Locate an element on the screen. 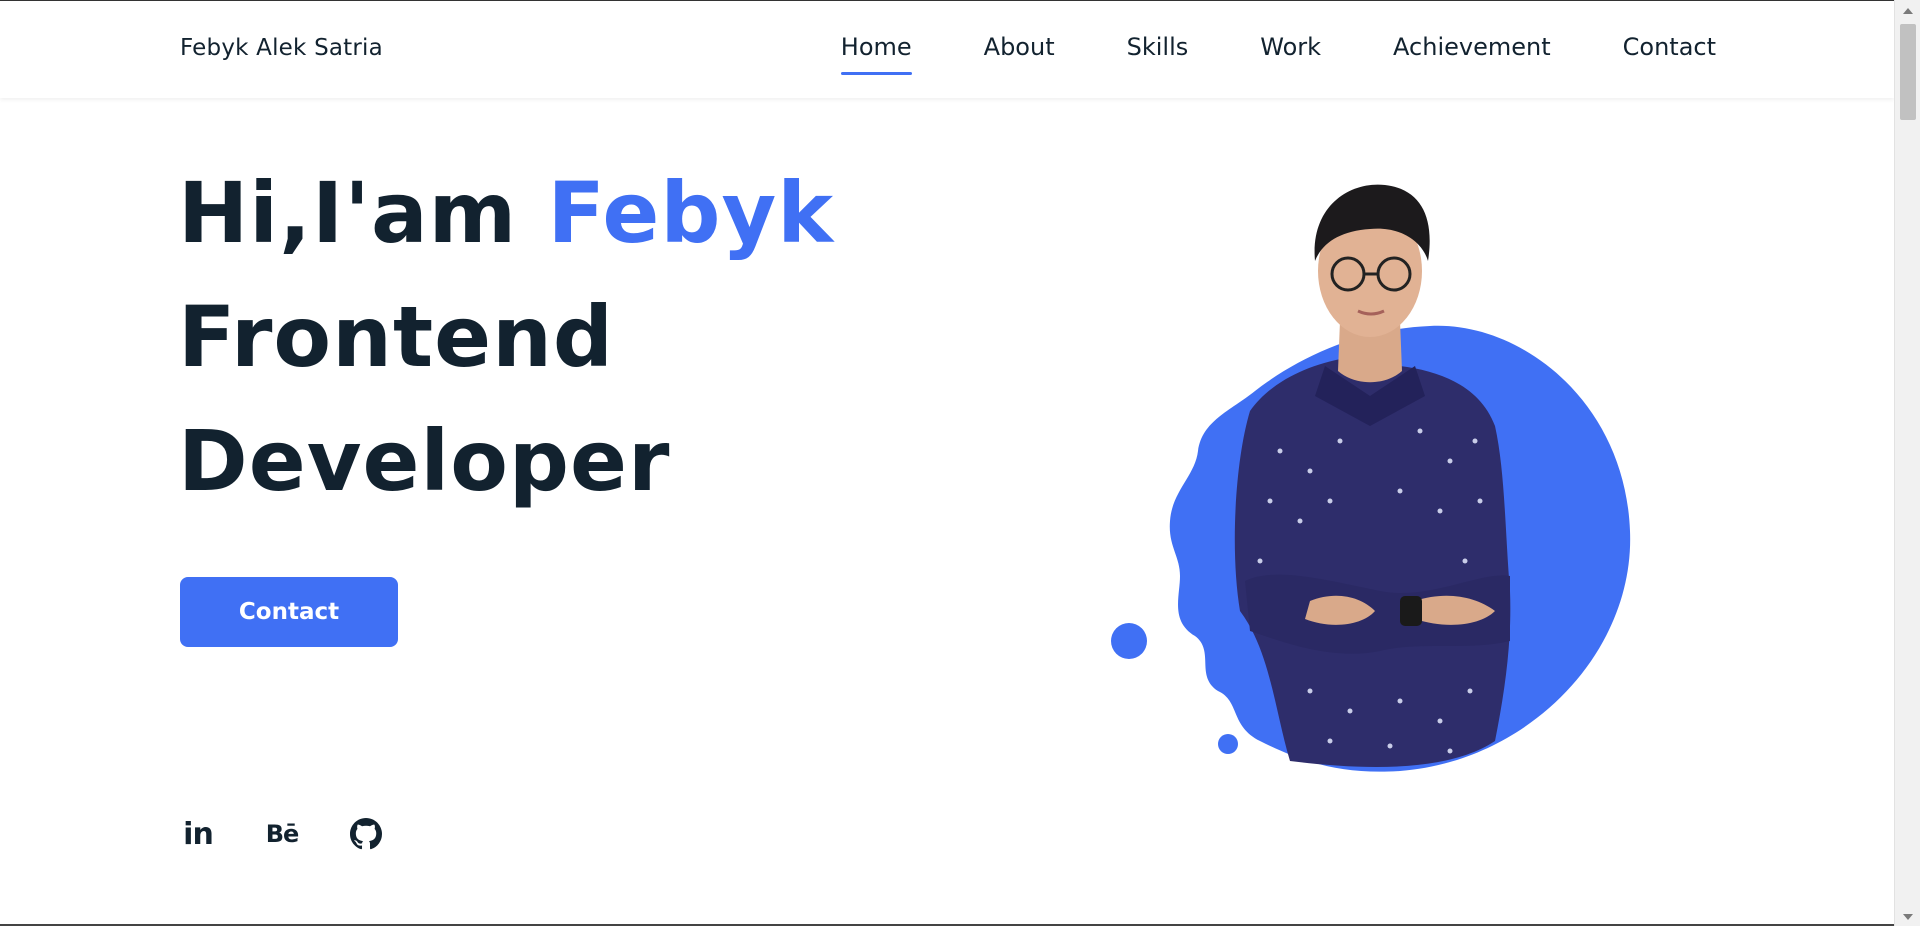  nav-home: Home is located at coordinates (876, 54).